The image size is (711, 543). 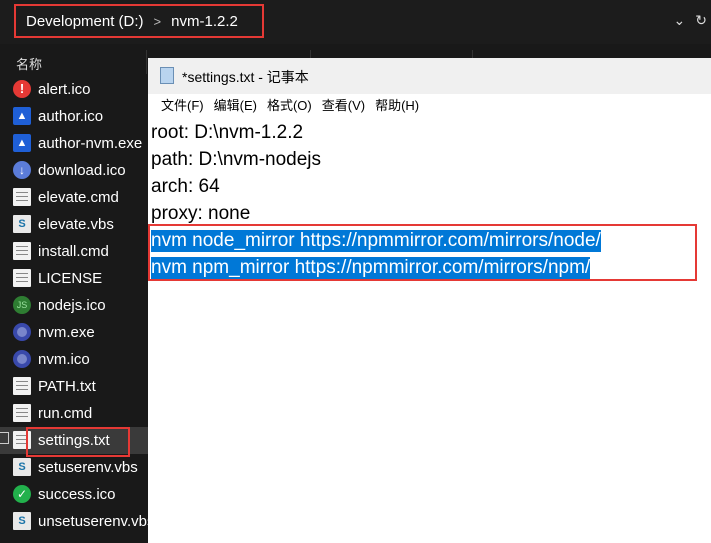 I want to click on file-row-setuserenv: S setuserenv.vbs, so click(x=74, y=467).